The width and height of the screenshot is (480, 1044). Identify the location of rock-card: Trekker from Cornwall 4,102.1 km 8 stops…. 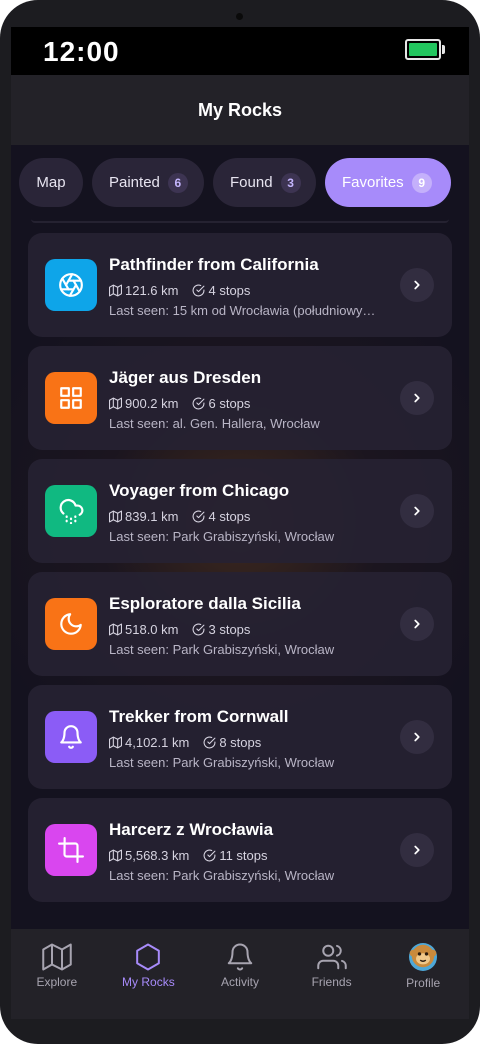
(240, 737).